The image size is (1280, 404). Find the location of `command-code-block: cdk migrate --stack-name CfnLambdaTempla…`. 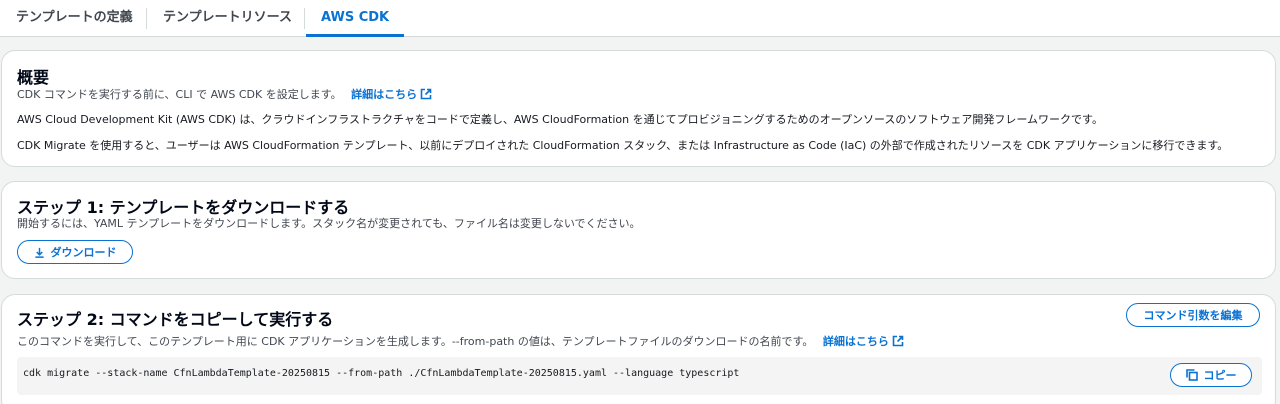

command-code-block: cdk migrate --stack-name CfnLambdaTempla… is located at coordinates (639, 376).